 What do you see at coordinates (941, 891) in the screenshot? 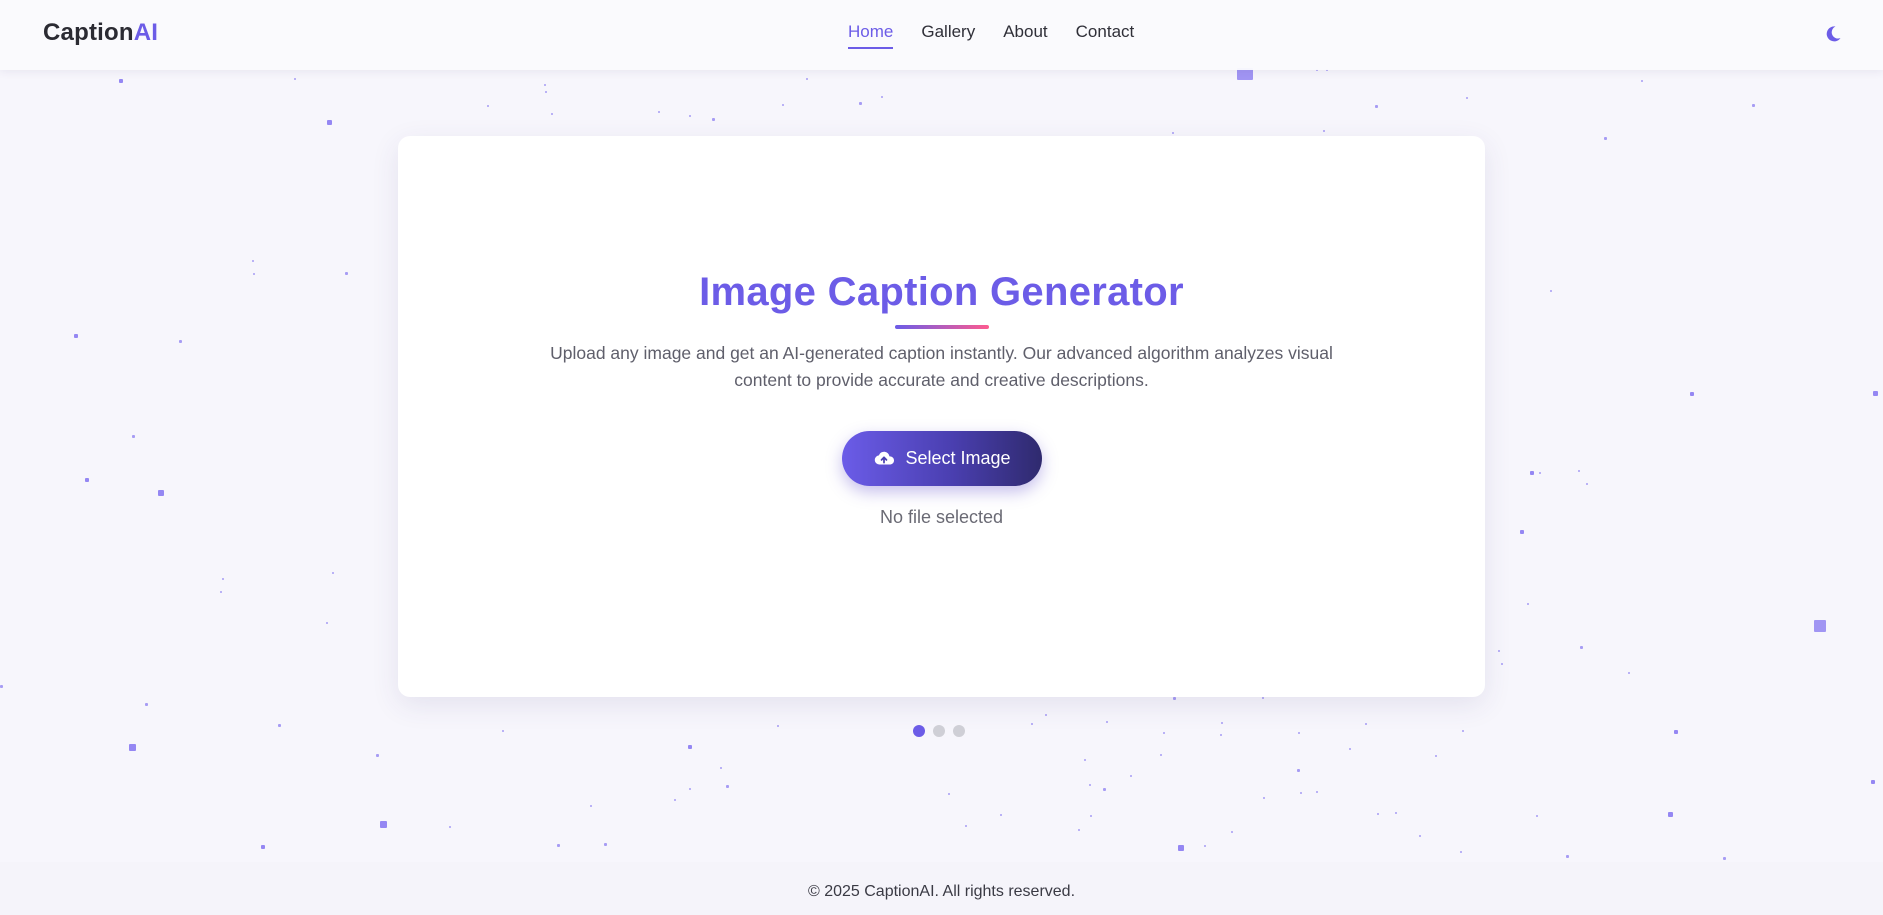
I see `footer-copyright: © 2025 CaptionAI. All rights reserved.` at bounding box center [941, 891].